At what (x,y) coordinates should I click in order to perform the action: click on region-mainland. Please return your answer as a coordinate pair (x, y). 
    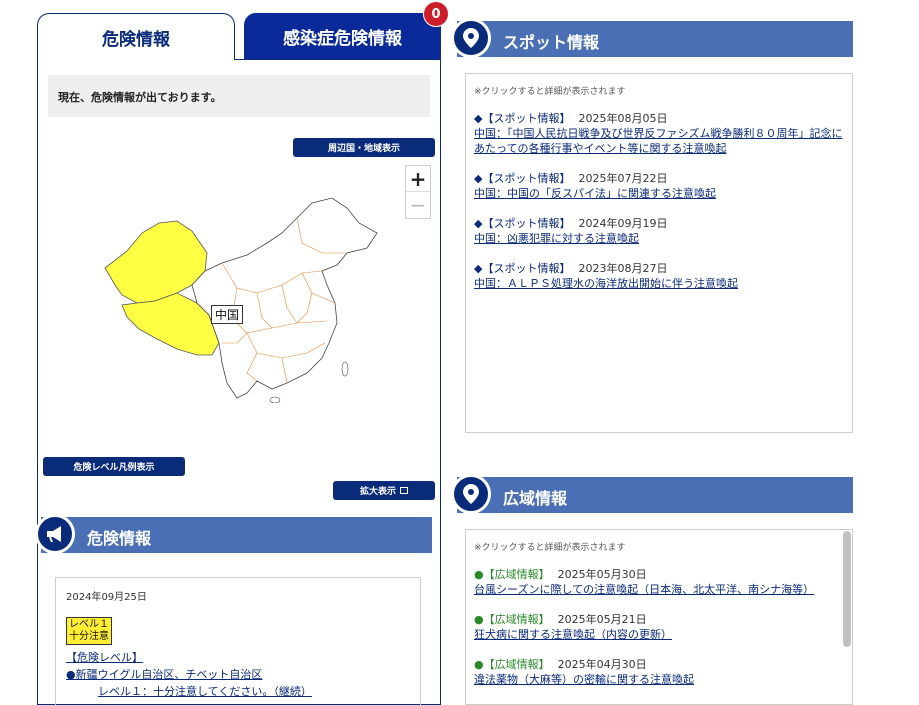
    Looking at the image, I should click on (284, 298).